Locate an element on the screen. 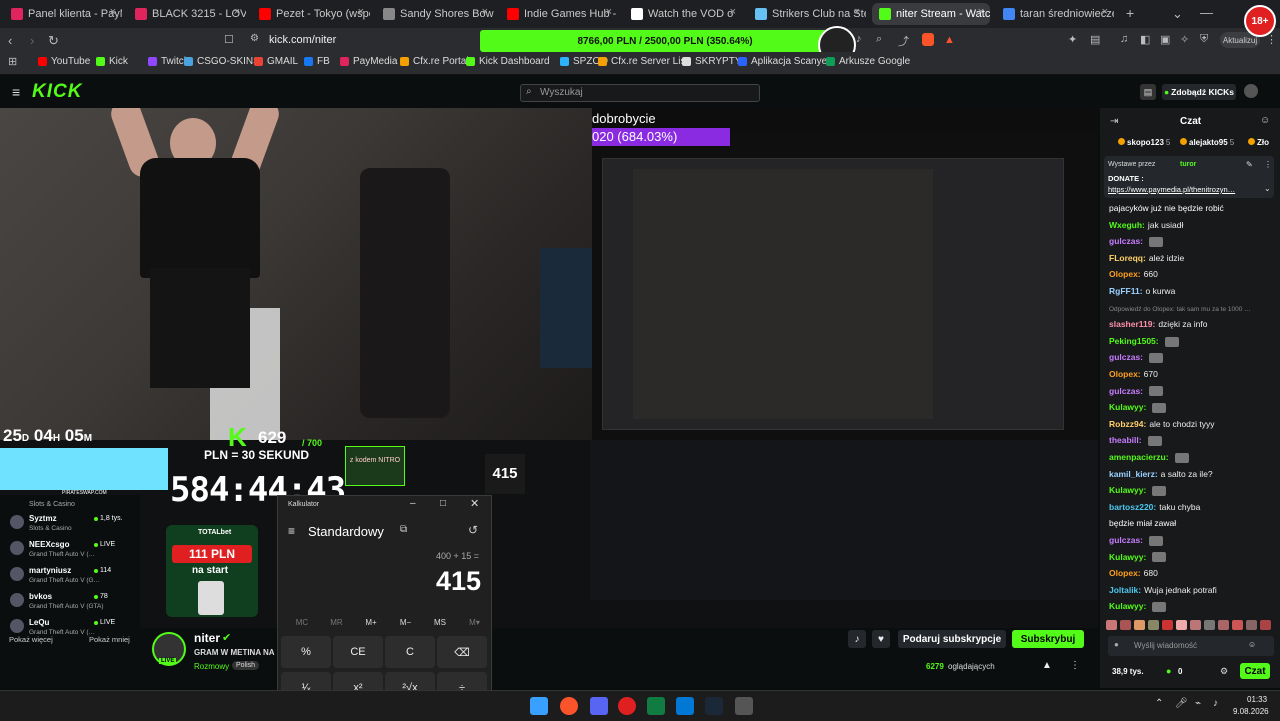 Image resolution: width=1280 pixels, height=721 pixels. report-icon: ▲ is located at coordinates (1047, 665).